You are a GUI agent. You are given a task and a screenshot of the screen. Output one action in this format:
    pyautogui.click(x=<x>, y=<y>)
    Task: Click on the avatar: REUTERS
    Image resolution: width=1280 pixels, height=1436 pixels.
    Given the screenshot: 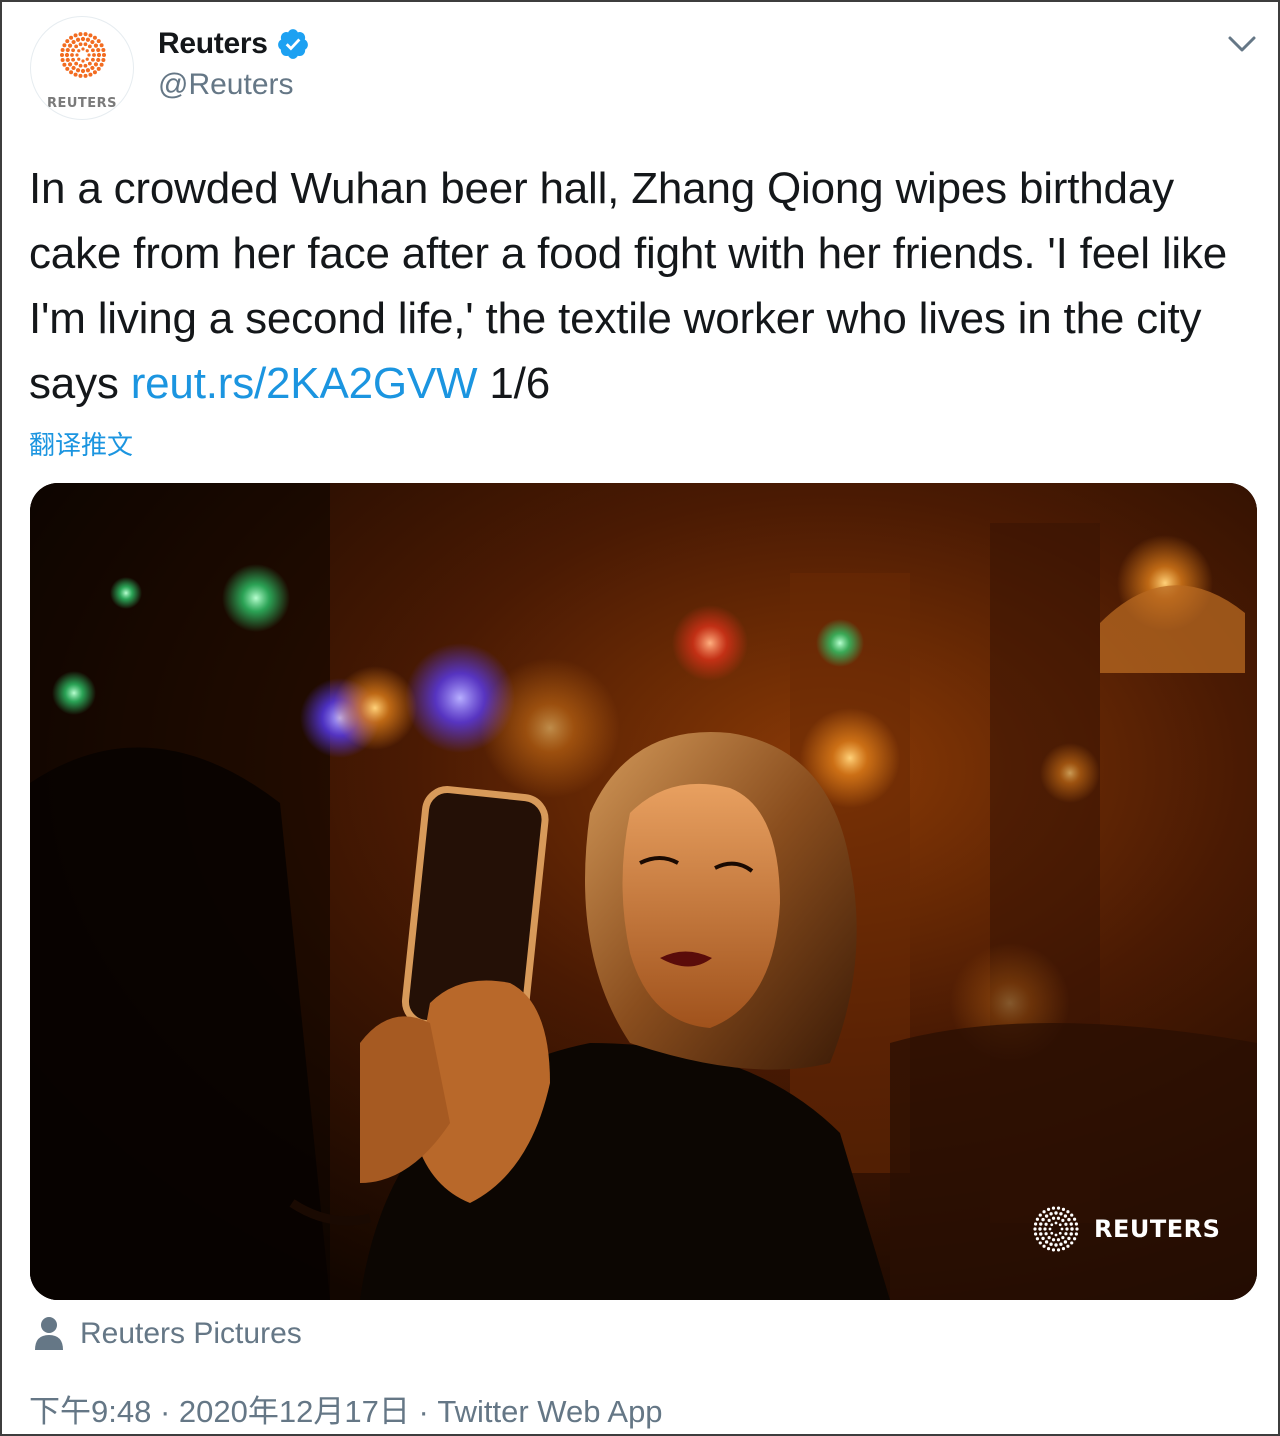 What is the action you would take?
    pyautogui.click(x=82, y=68)
    